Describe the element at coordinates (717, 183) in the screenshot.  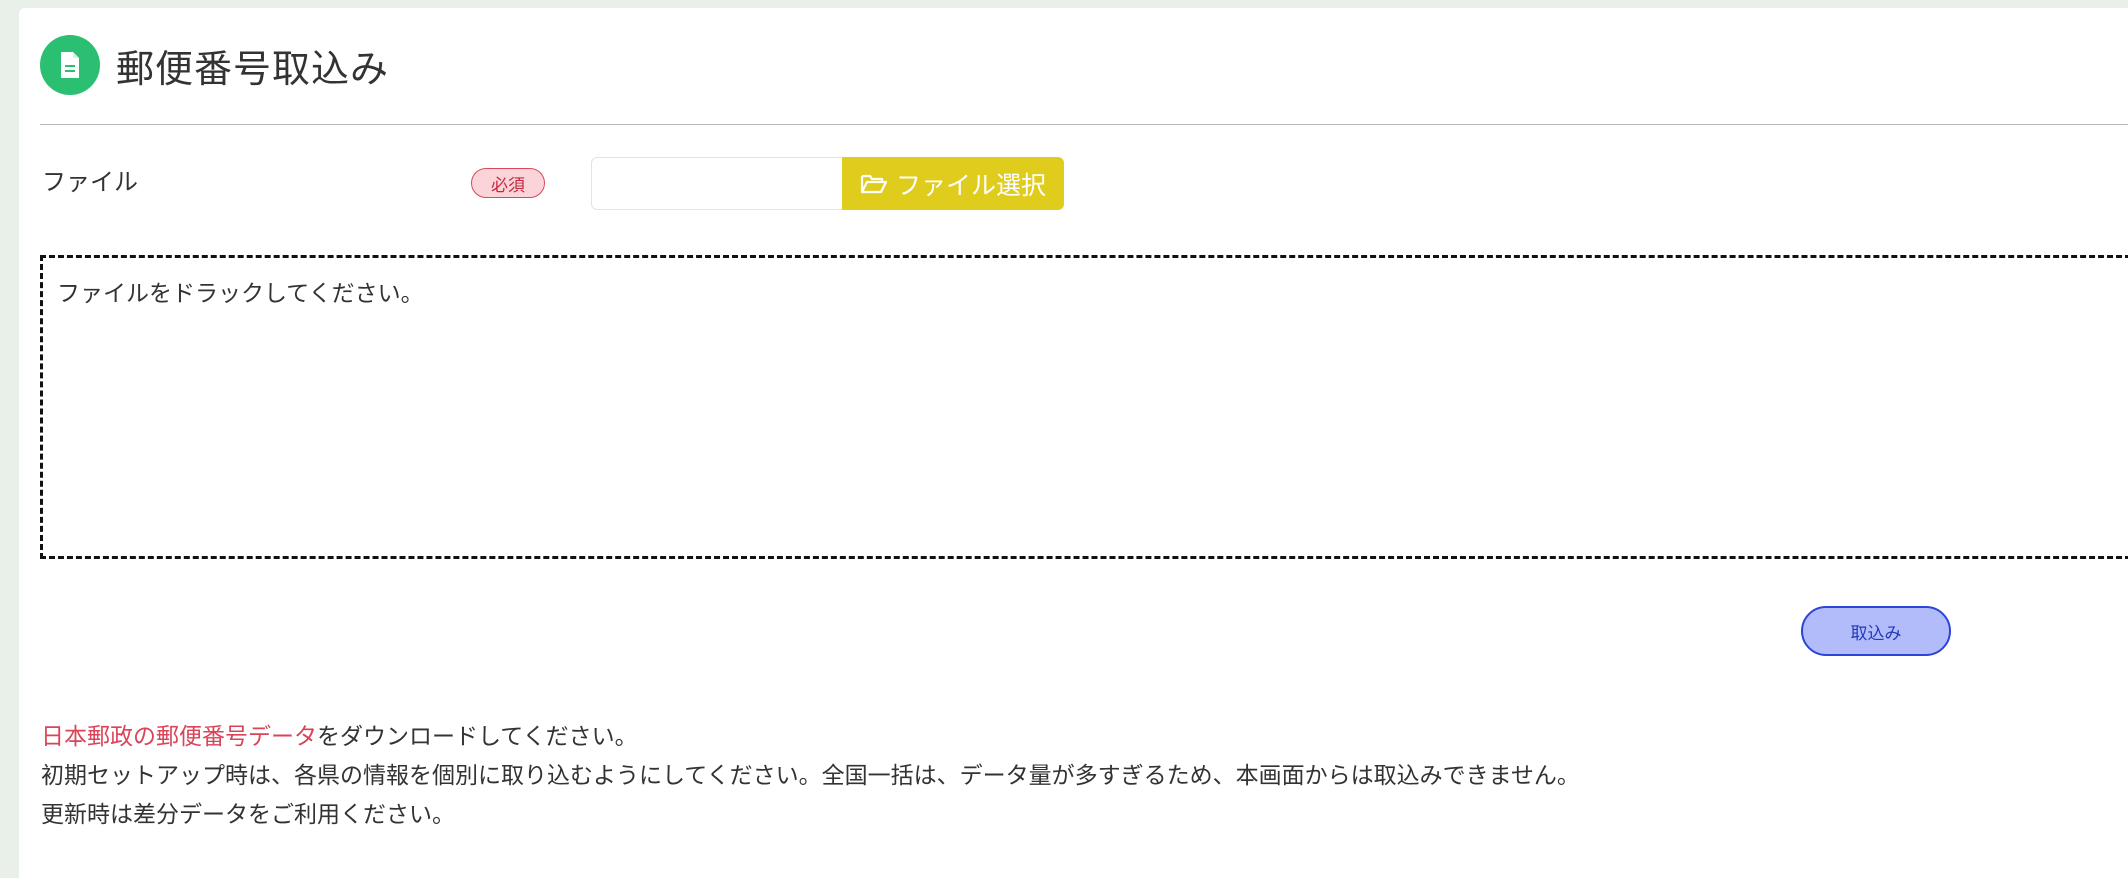
I see `file-name-input` at that location.